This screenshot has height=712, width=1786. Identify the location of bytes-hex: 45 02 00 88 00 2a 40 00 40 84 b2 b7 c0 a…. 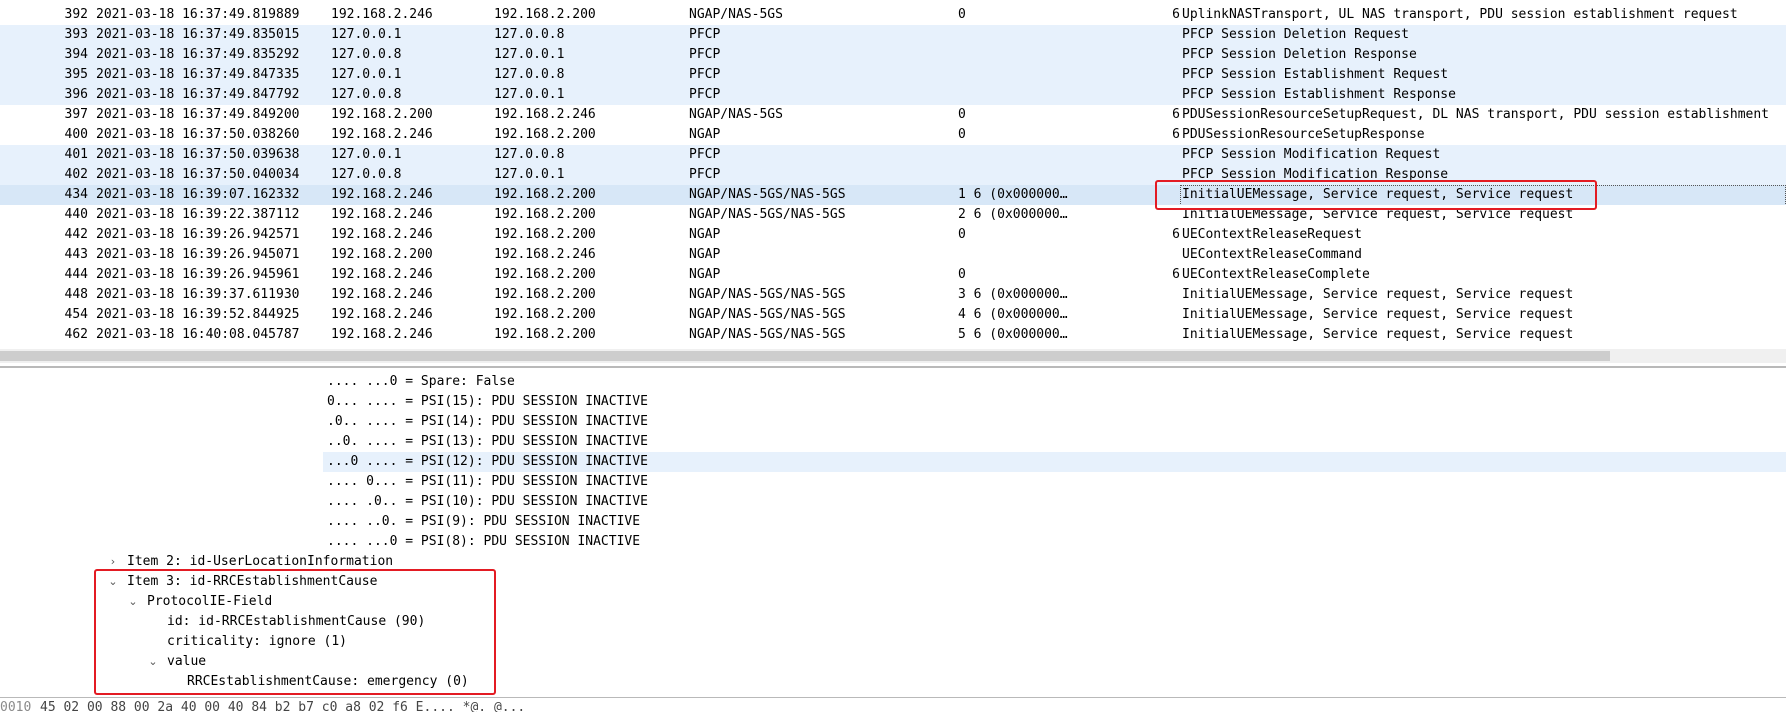
(282, 706).